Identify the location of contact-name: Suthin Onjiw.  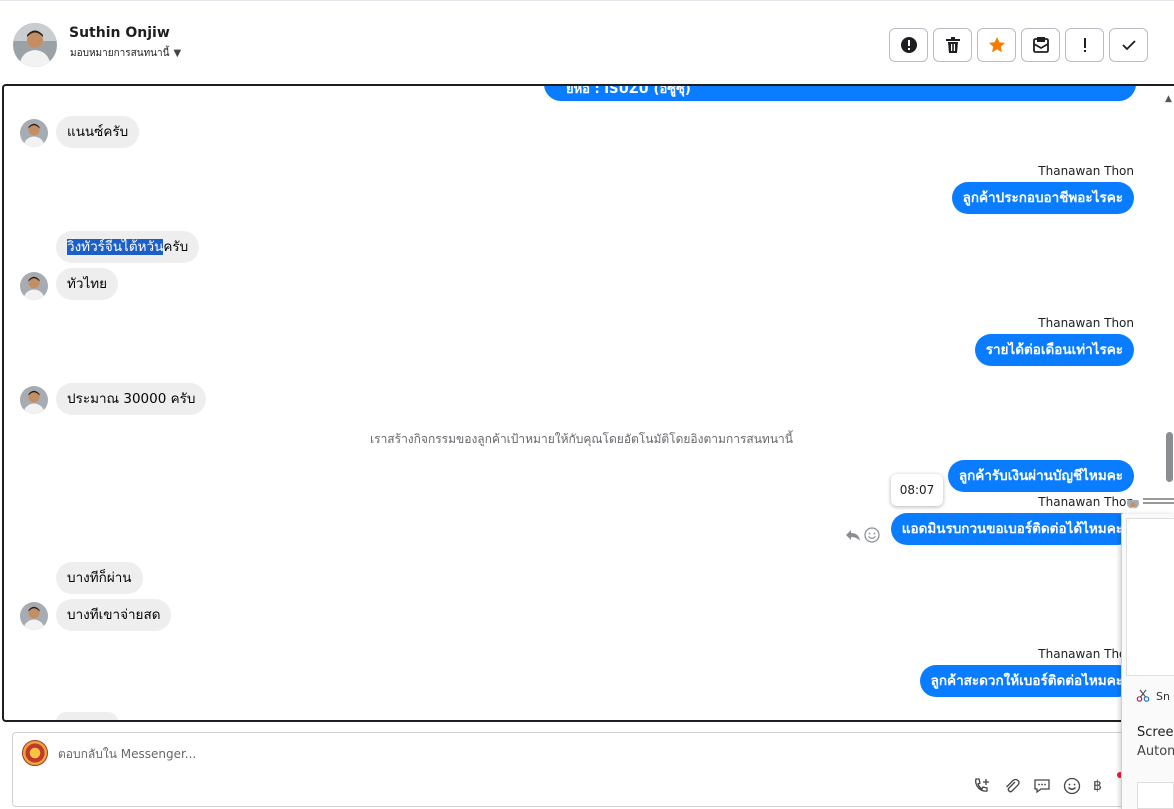
(119, 33).